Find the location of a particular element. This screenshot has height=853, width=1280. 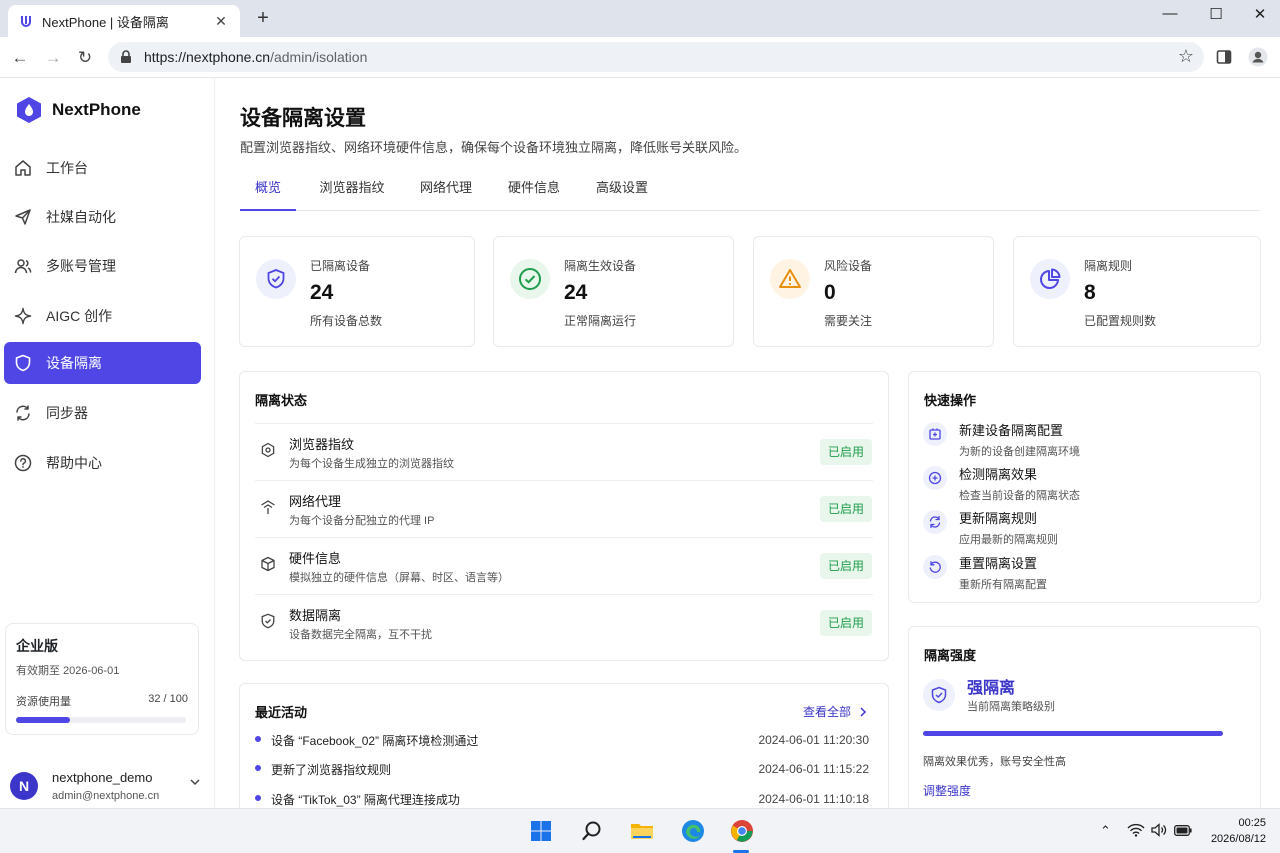

tab-advanced-settings: 高级设置 is located at coordinates (622, 193).